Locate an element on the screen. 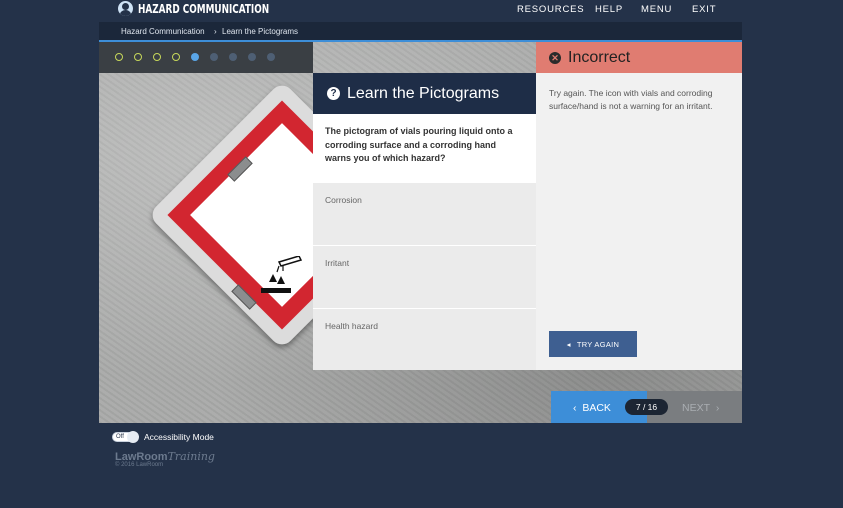 The width and height of the screenshot is (843, 508). nav-help: HELP is located at coordinates (609, 9).